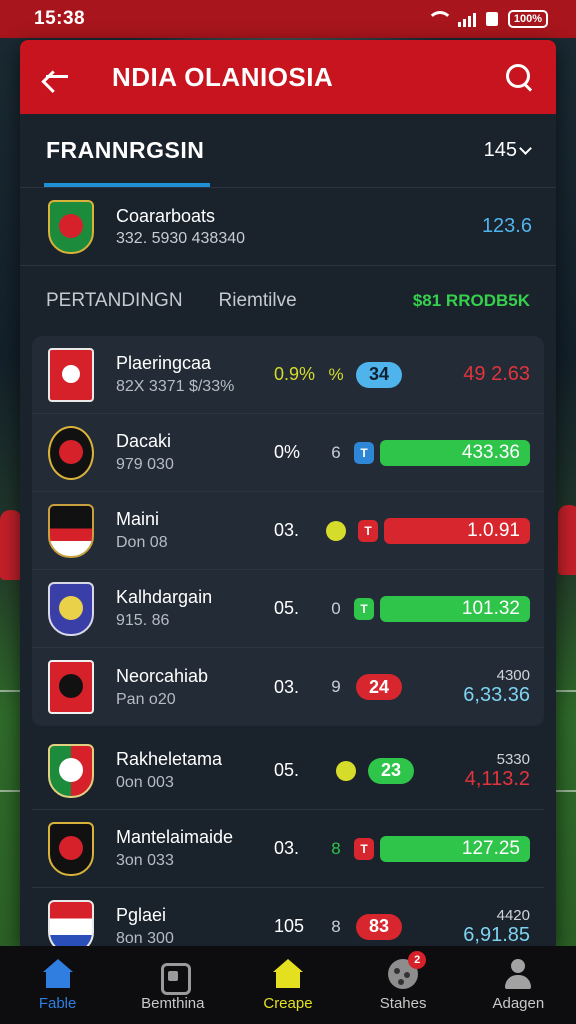  What do you see at coordinates (455, 608) in the screenshot?
I see `value-bar: 101.32` at bounding box center [455, 608].